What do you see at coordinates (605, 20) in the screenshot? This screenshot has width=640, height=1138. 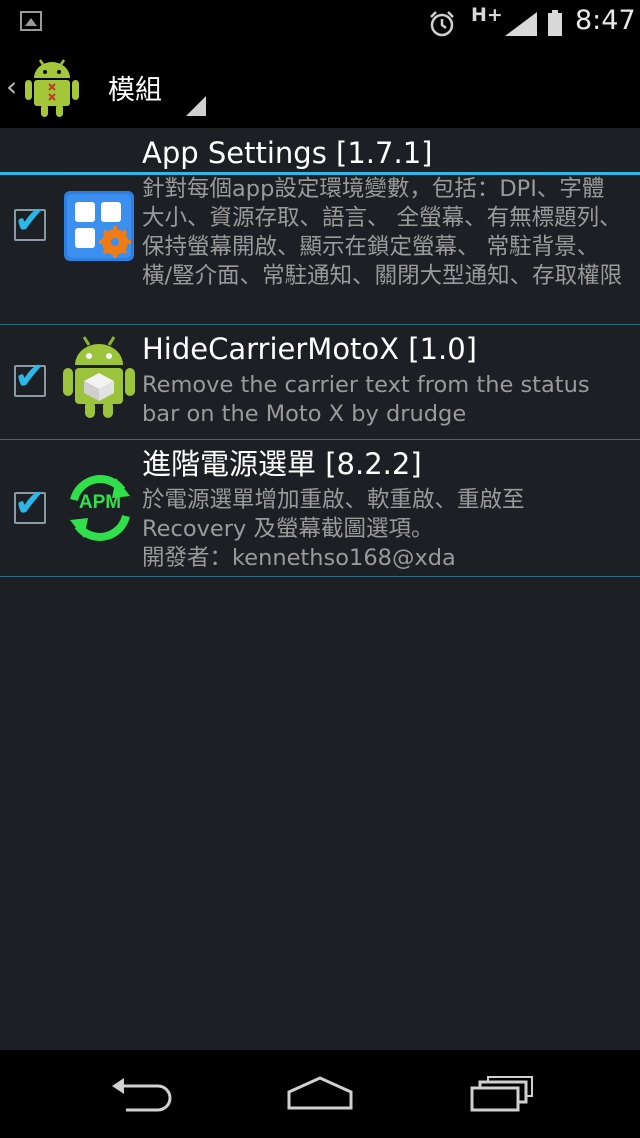 I see `clock: 8:47` at bounding box center [605, 20].